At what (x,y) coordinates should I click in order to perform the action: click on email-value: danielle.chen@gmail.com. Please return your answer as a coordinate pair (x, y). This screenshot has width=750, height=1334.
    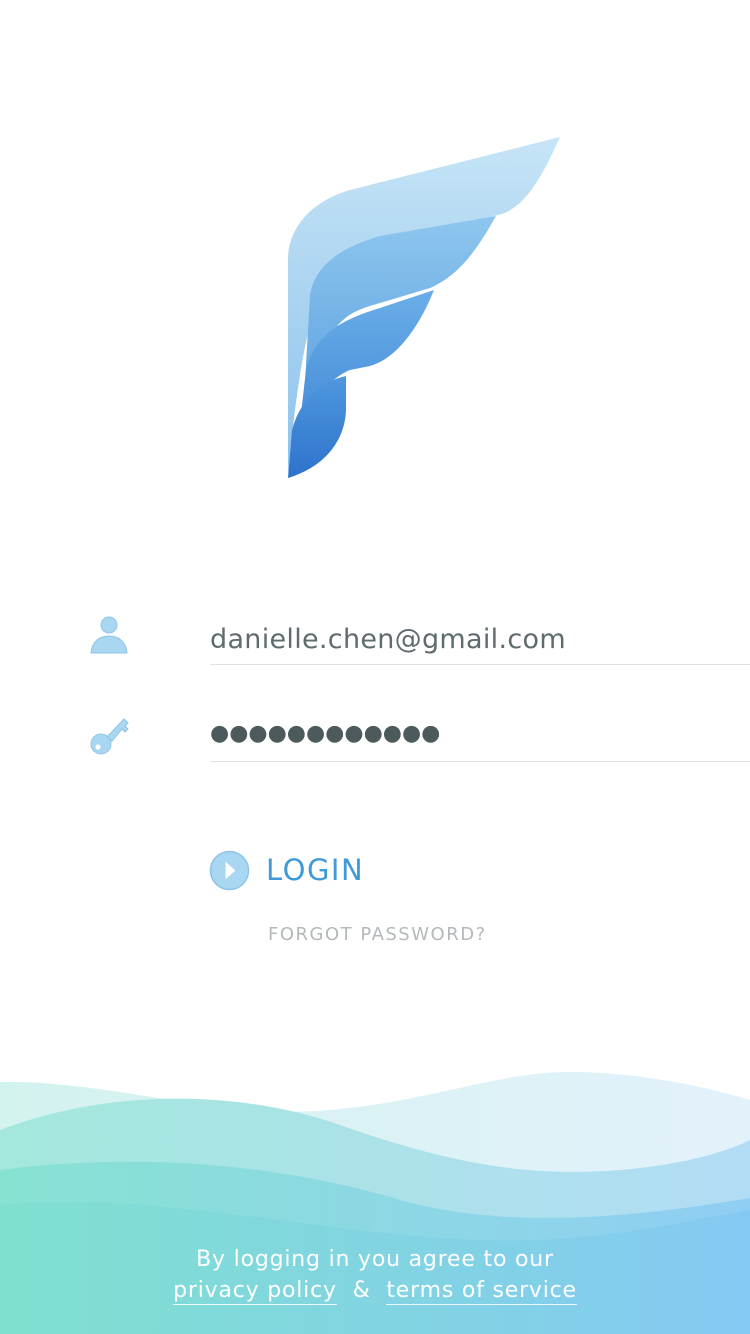
    Looking at the image, I should click on (388, 639).